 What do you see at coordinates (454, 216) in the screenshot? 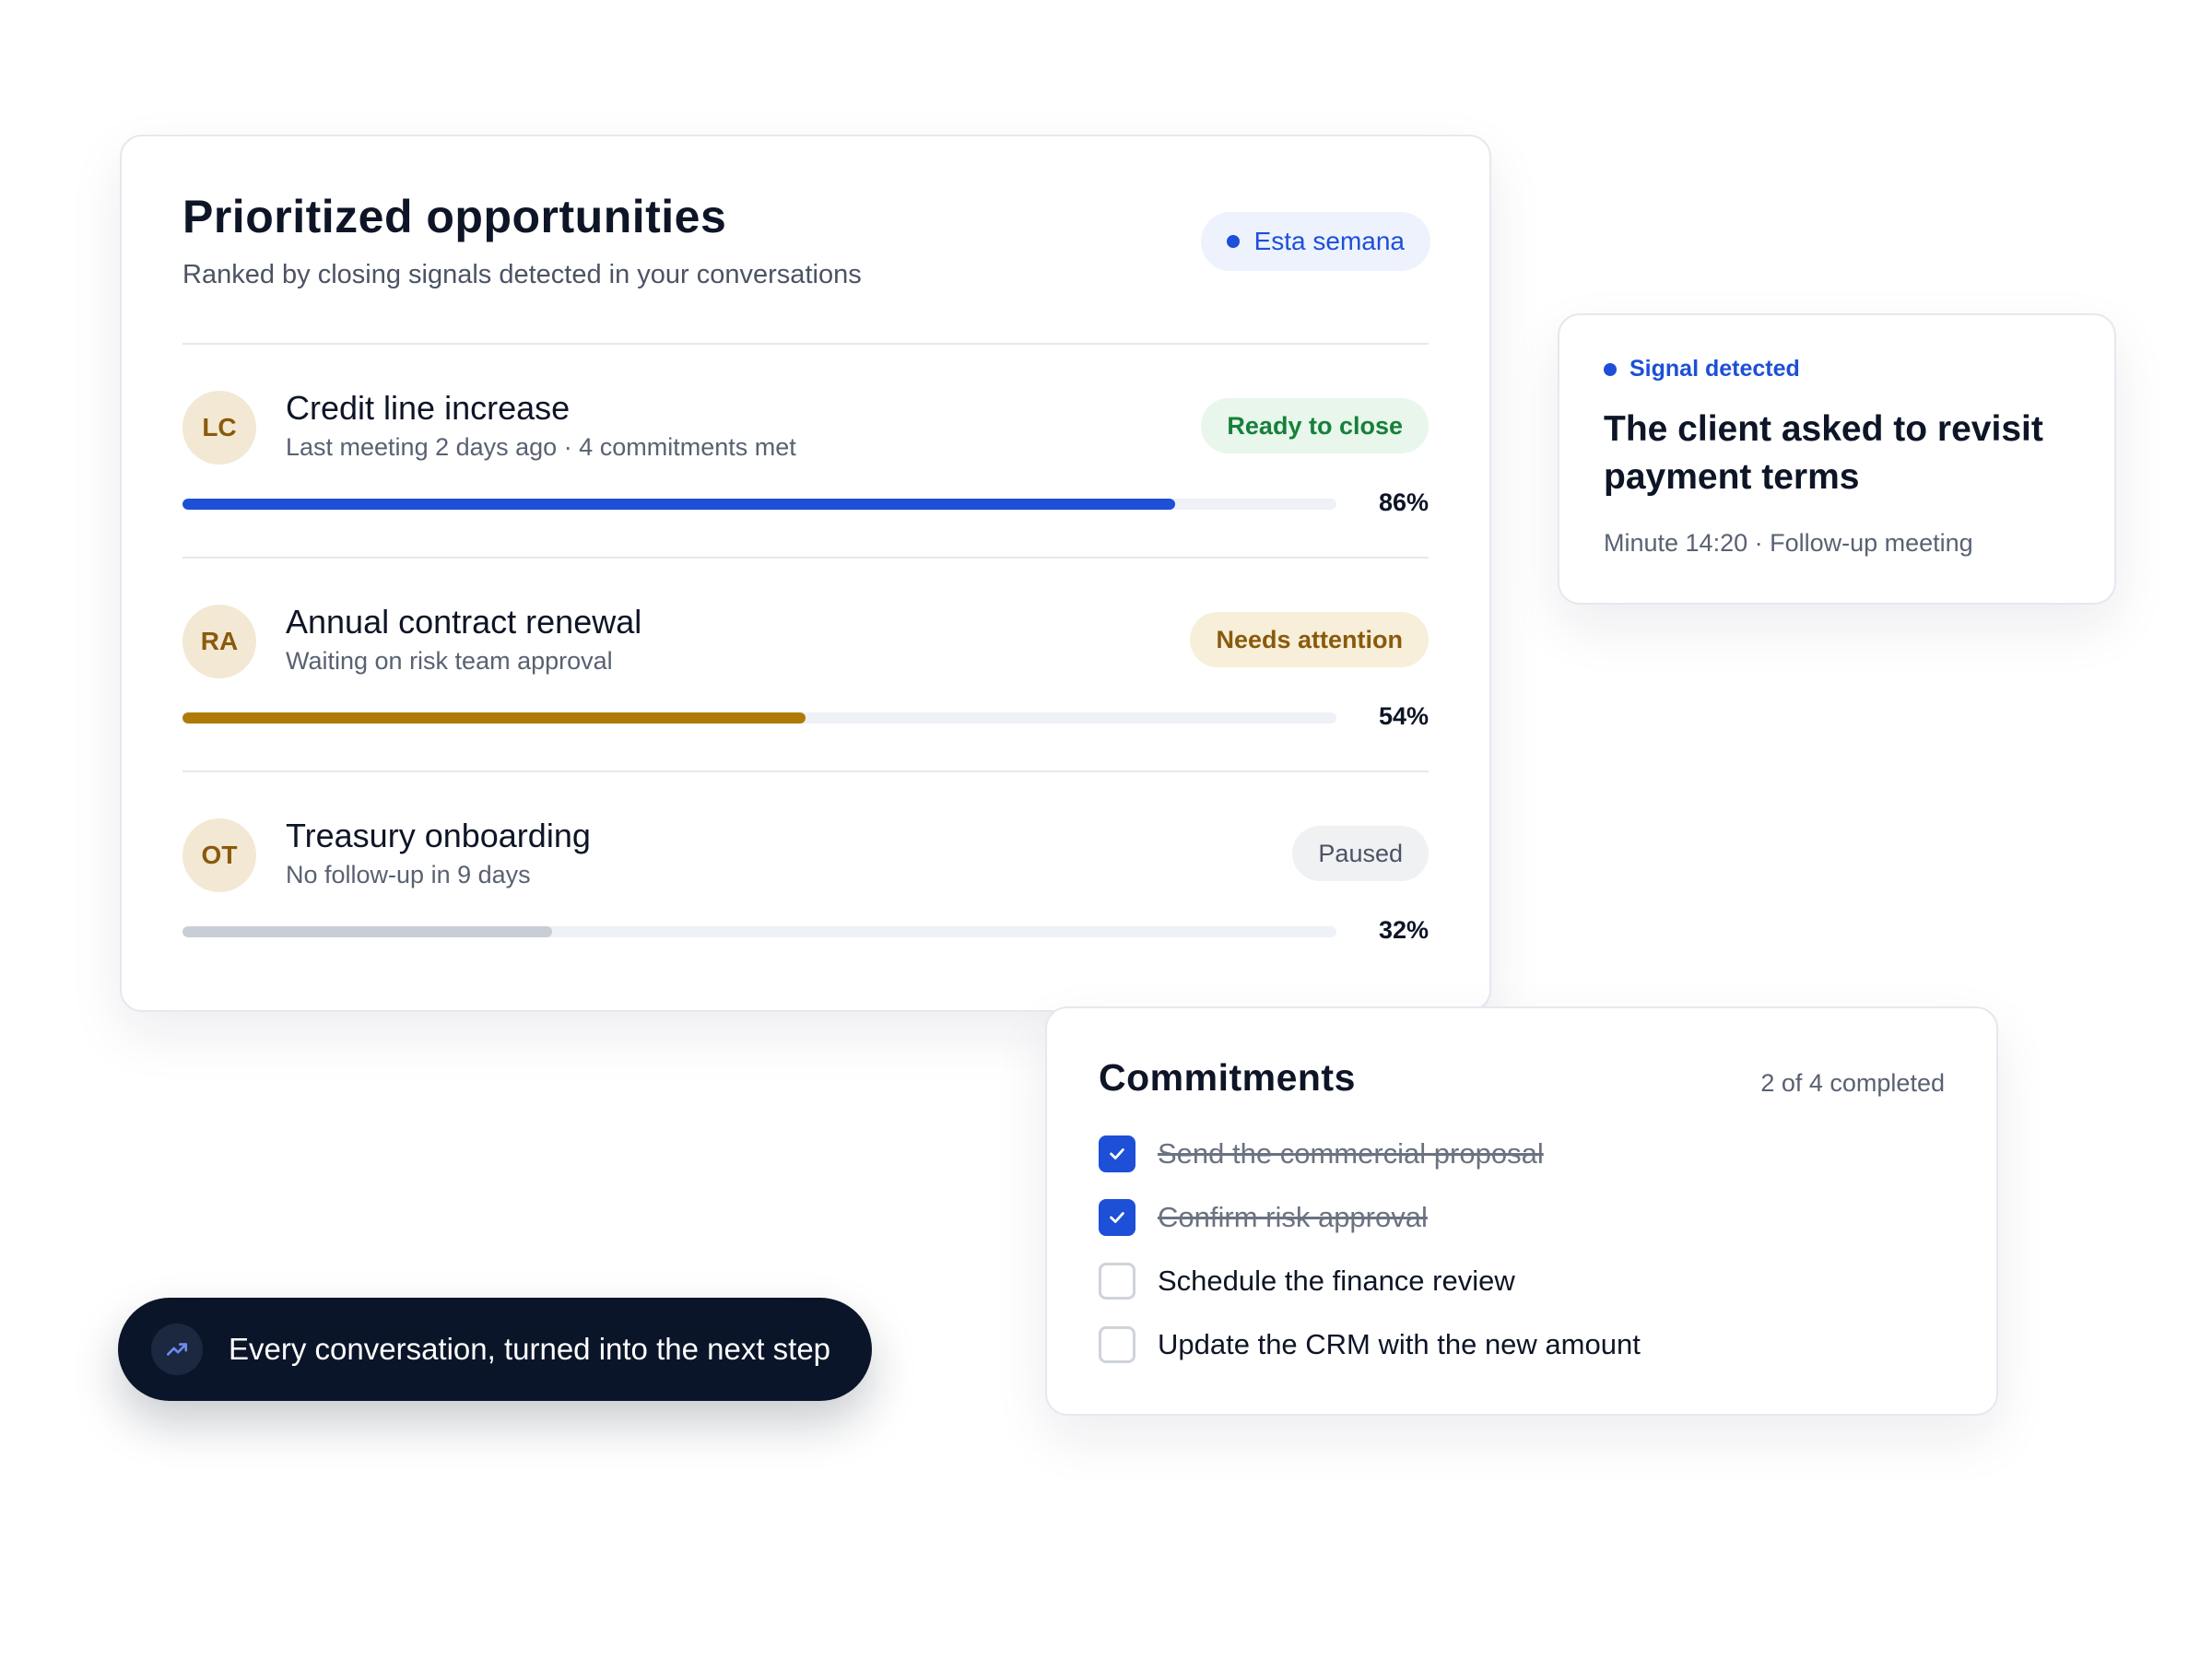
I see `opportunities-title: Prioritized opportunities` at bounding box center [454, 216].